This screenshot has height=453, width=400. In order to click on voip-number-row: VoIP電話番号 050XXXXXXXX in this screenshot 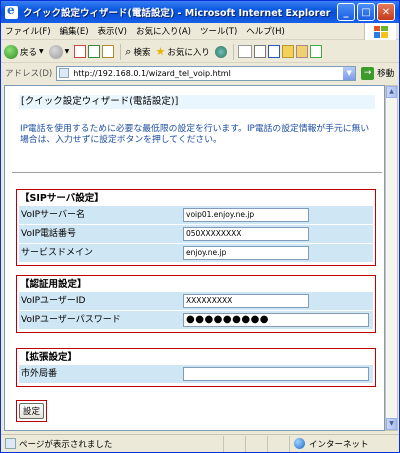, I will do `click(196, 234)`.